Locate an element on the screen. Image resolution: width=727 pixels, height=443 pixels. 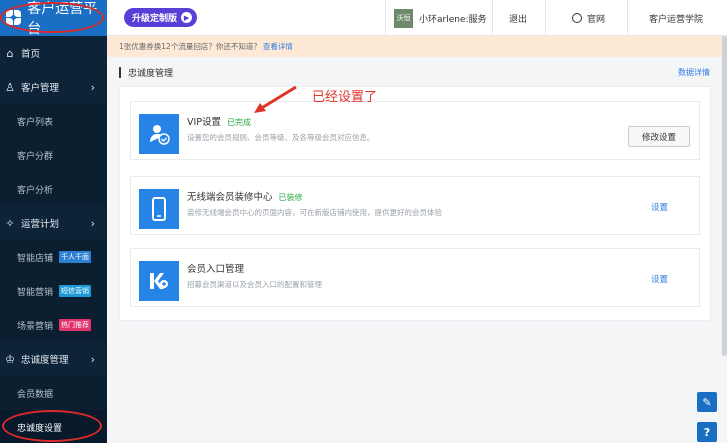
sidebar-item: ✧ 运营计划 › is located at coordinates (53, 223).